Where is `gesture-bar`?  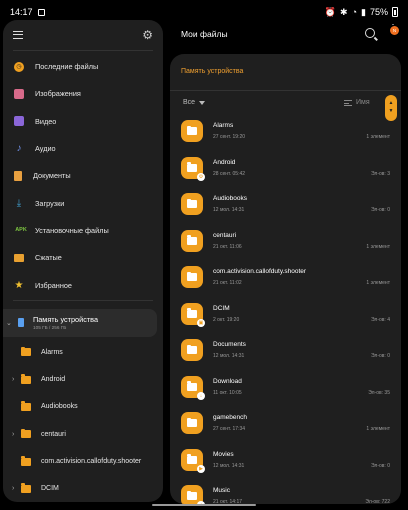 gesture-bar is located at coordinates (204, 505).